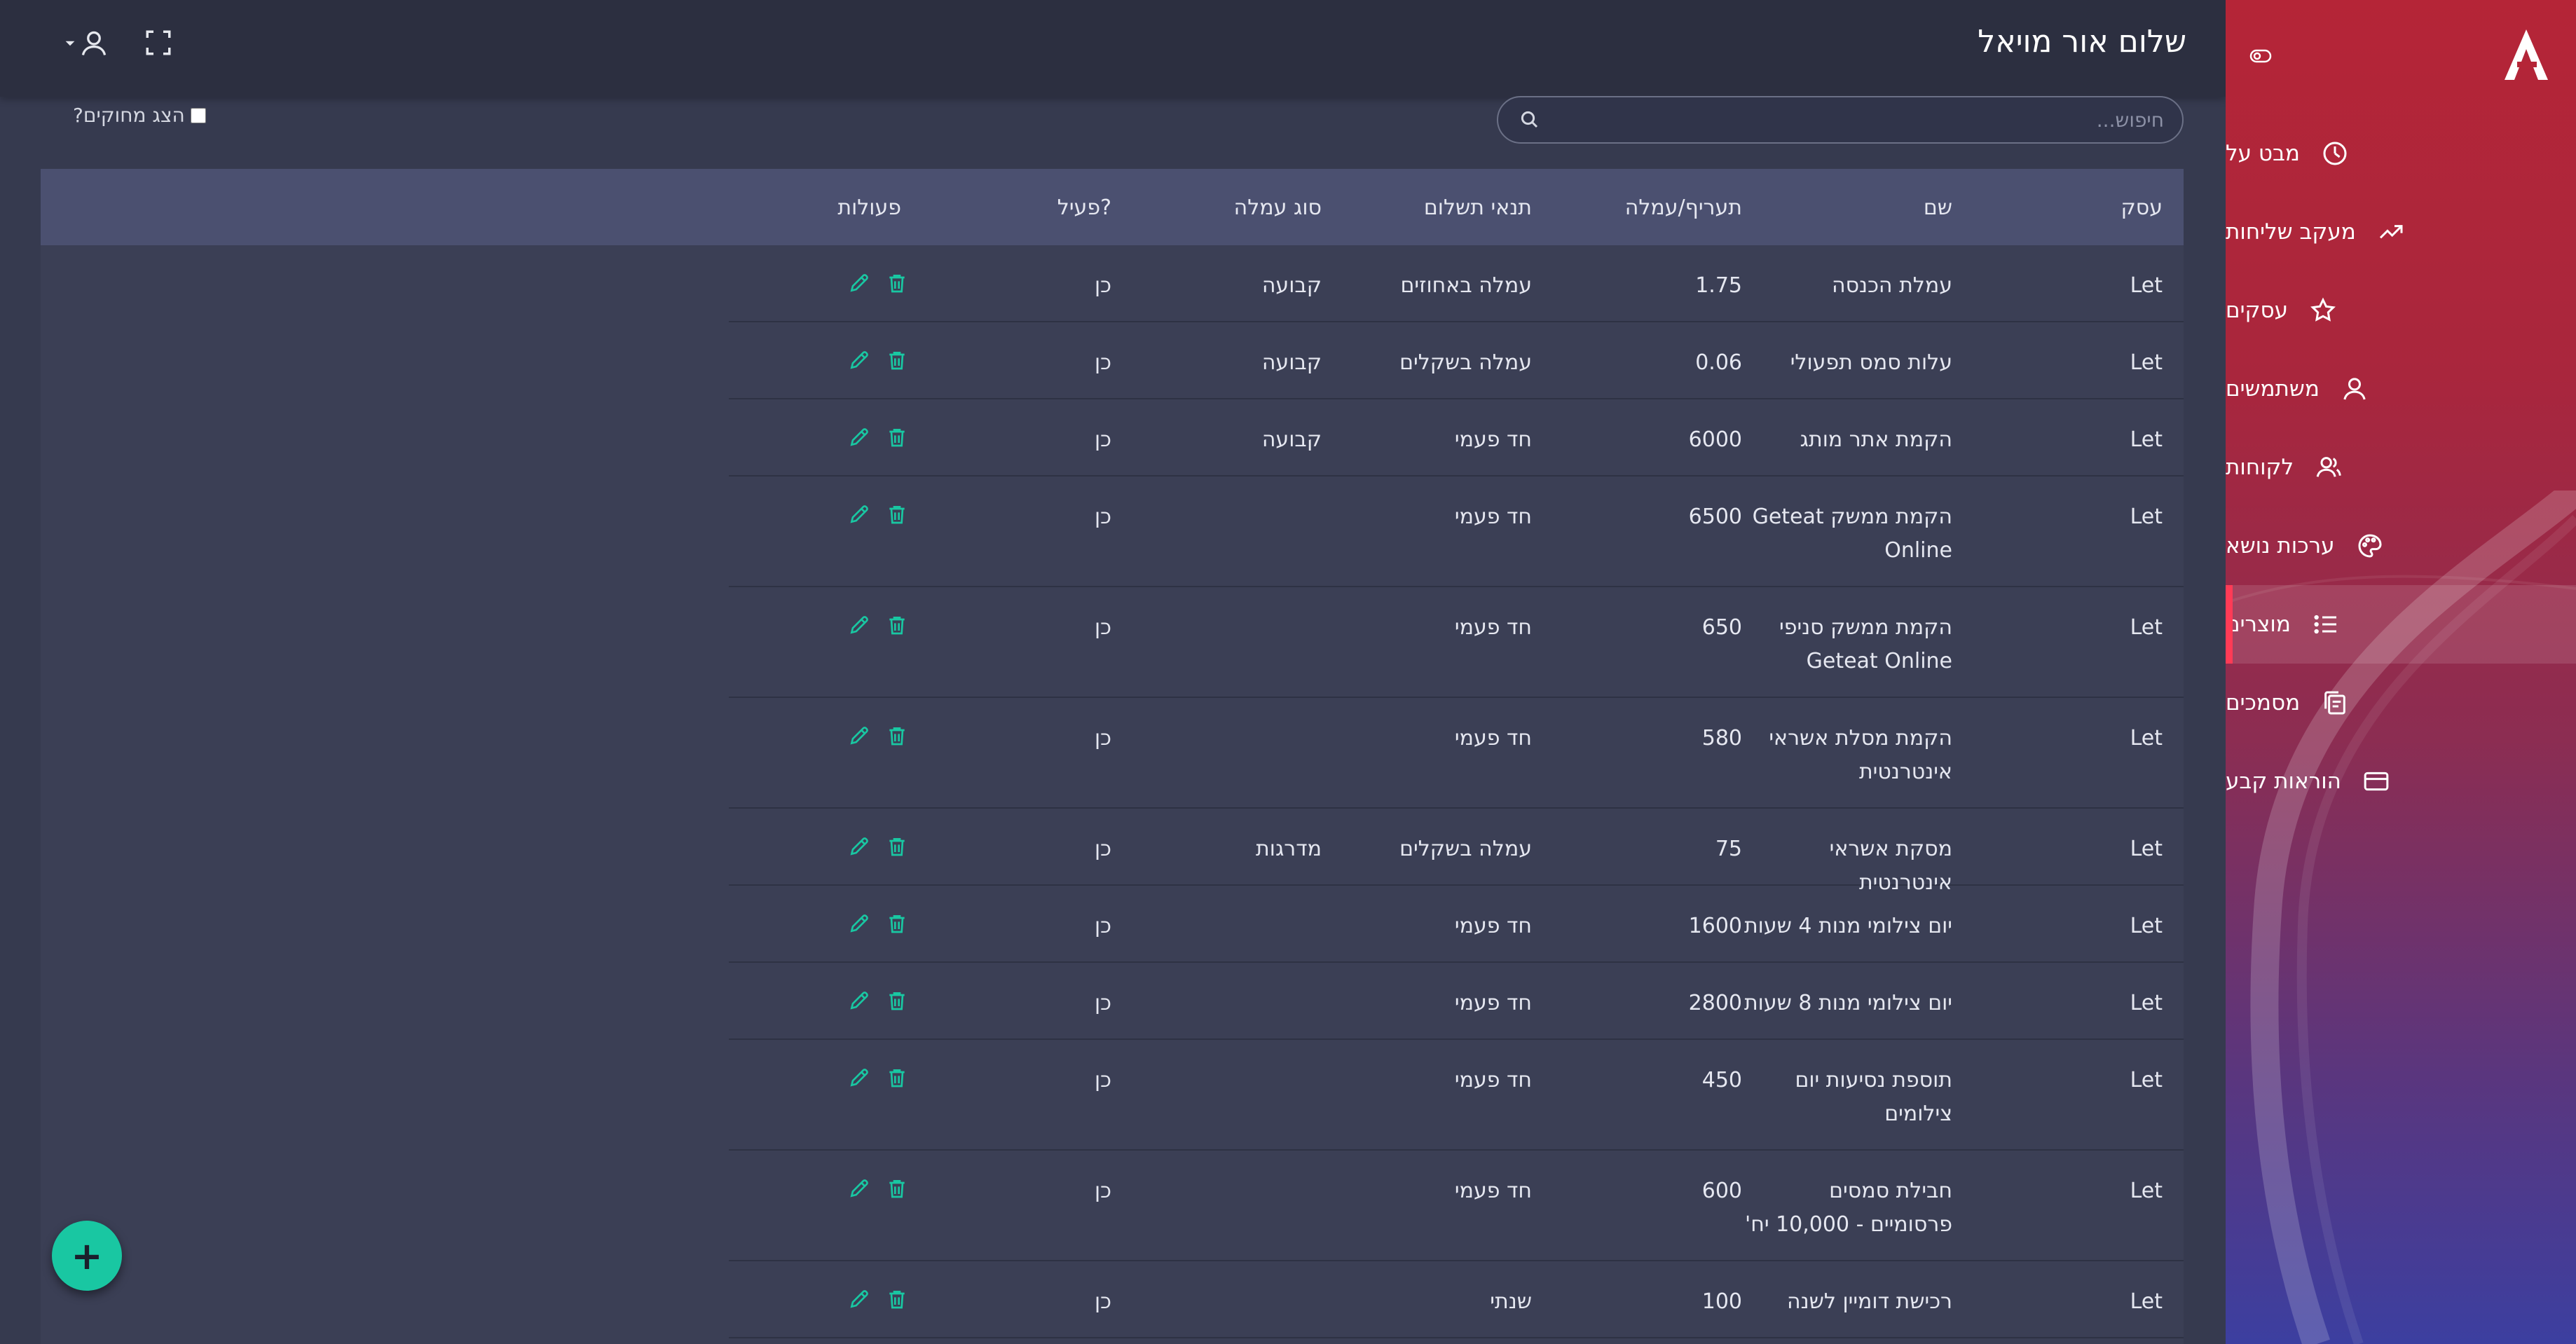 This screenshot has height=1344, width=2576. What do you see at coordinates (1456, 531) in the screenshot?
I see `table-row: Let הקמת ממשק Geteat Online 6500 חד פעמי כן` at bounding box center [1456, 531].